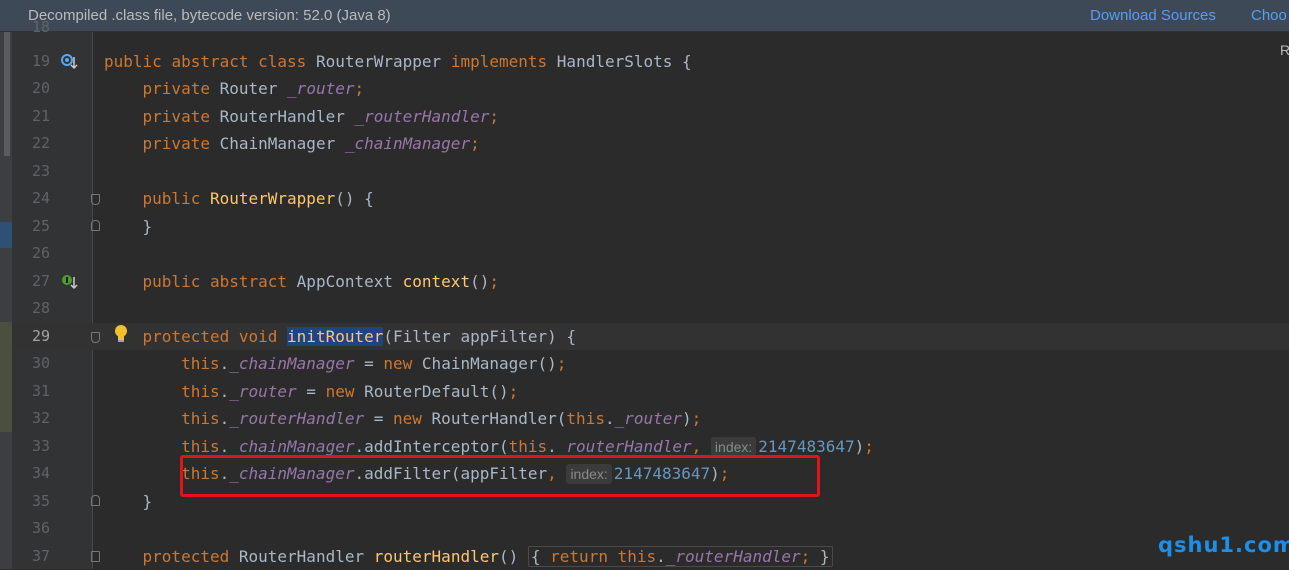  I want to click on code-line: 28, so click(650, 308).